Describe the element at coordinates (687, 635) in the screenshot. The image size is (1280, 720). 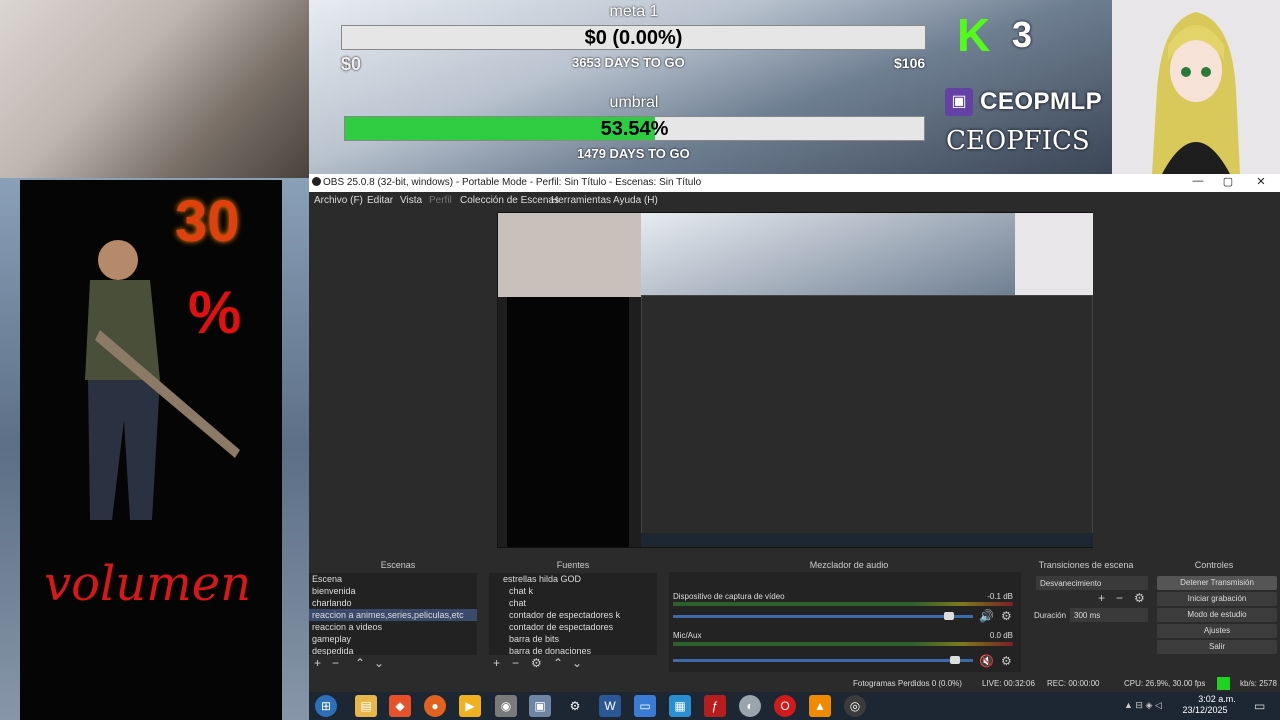
I see `mixer-track2-name: Mic/Aux` at that location.